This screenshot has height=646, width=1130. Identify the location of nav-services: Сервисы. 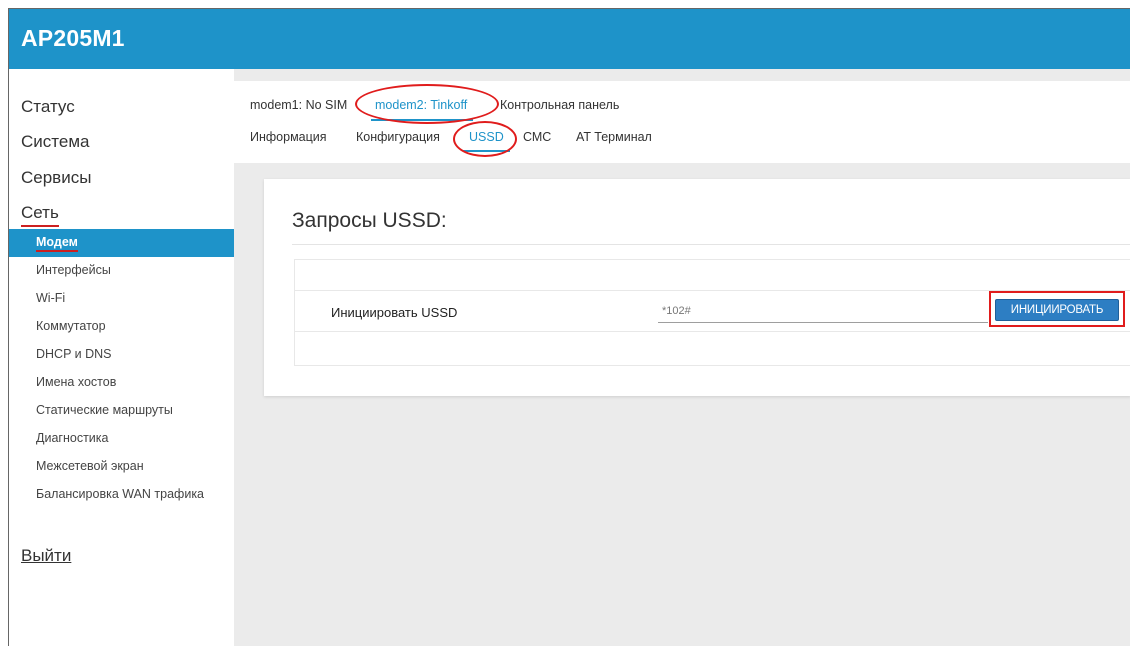
(56, 178).